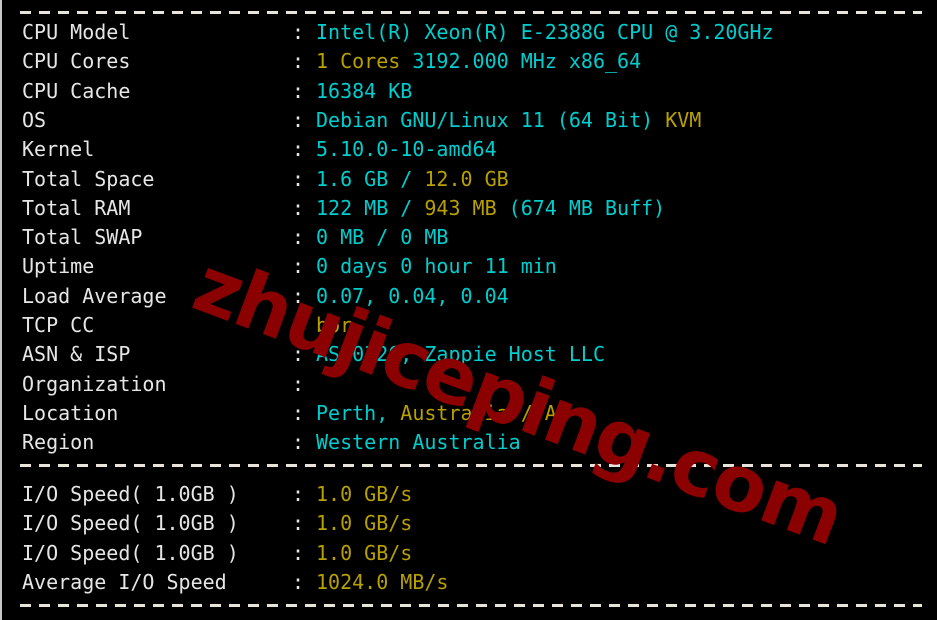  Describe the element at coordinates (471, 465) in the screenshot. I see `separator-line-middle` at that location.